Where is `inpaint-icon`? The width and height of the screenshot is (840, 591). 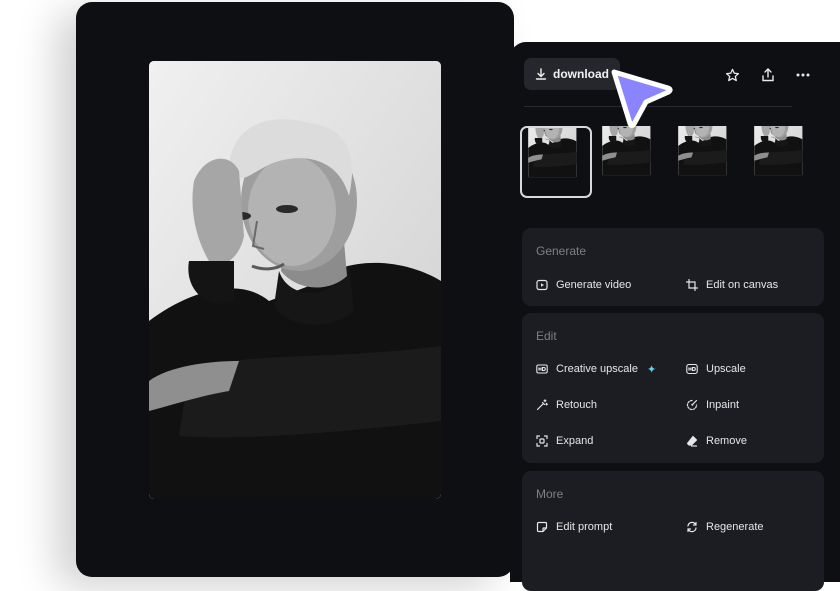
inpaint-icon is located at coordinates (692, 405).